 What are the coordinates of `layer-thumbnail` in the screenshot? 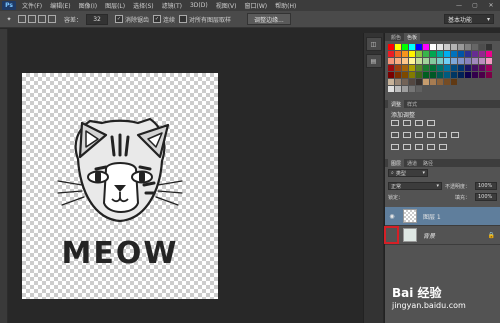 It's located at (410, 216).